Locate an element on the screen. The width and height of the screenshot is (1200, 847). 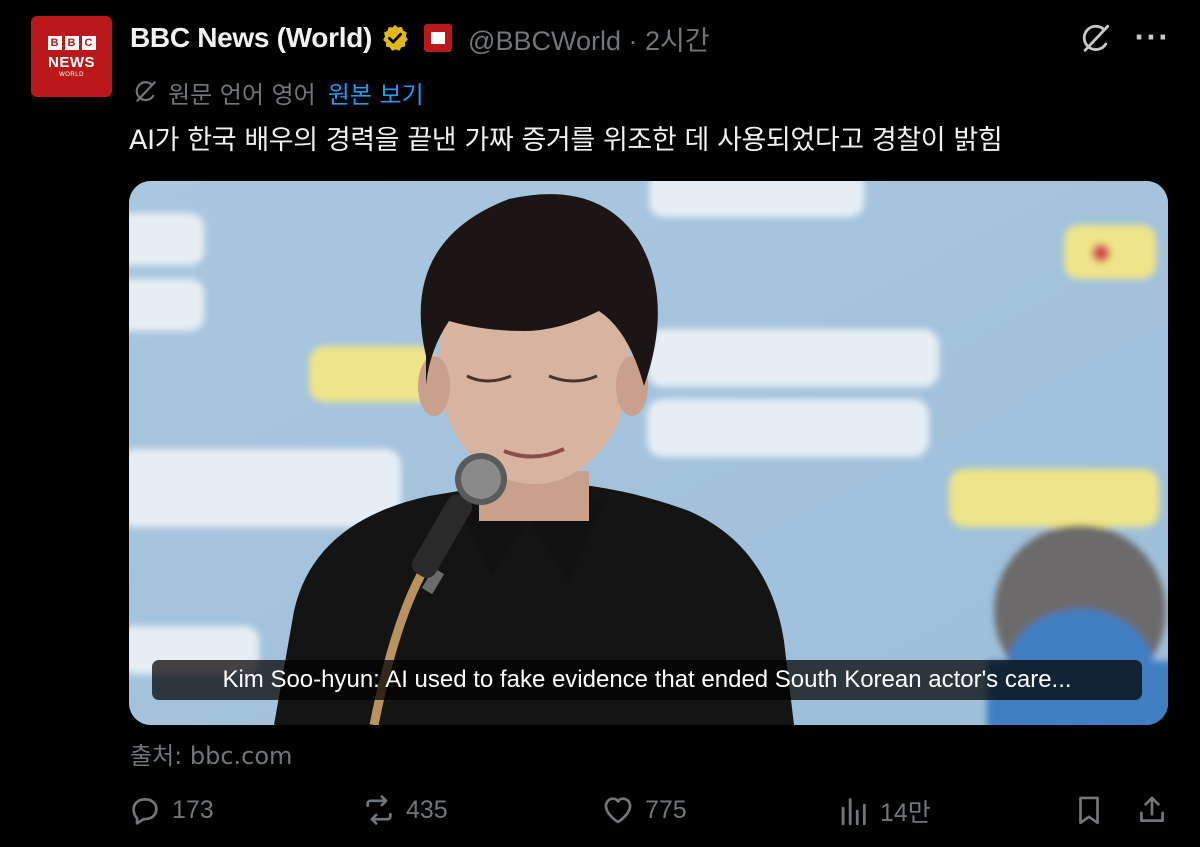
reply-button: 173 is located at coordinates (171, 810).